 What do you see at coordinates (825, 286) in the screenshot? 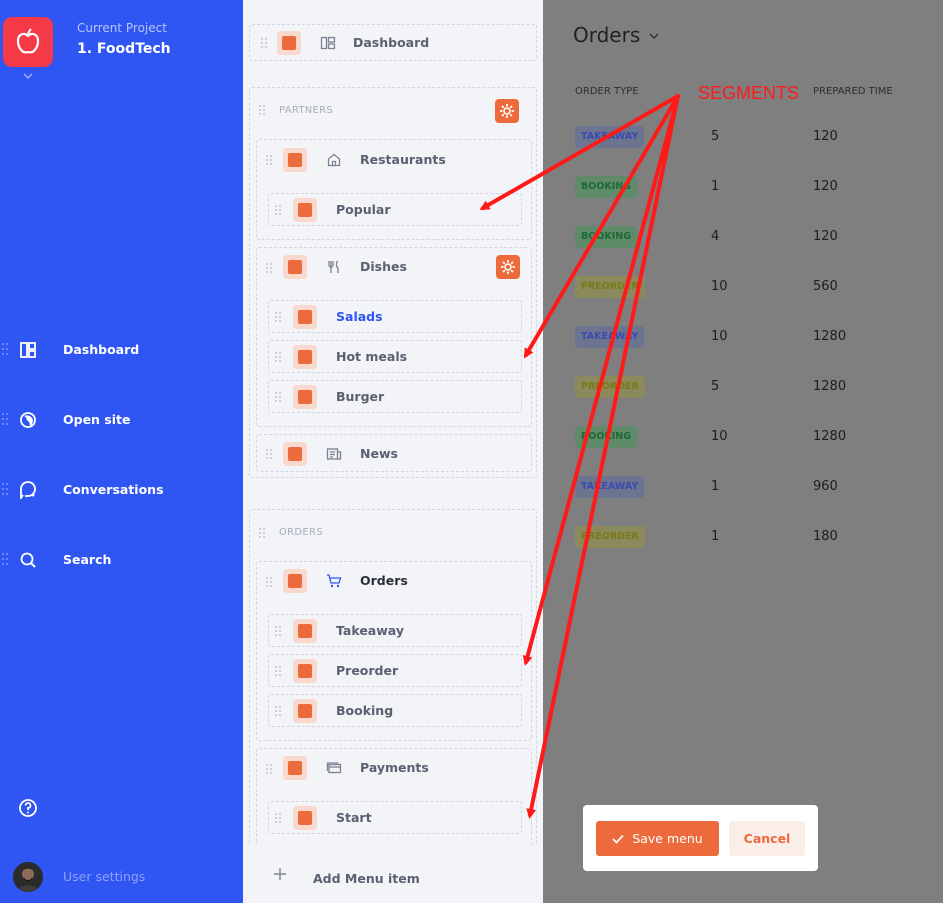
I see `prepared-time-cell: 560` at bounding box center [825, 286].